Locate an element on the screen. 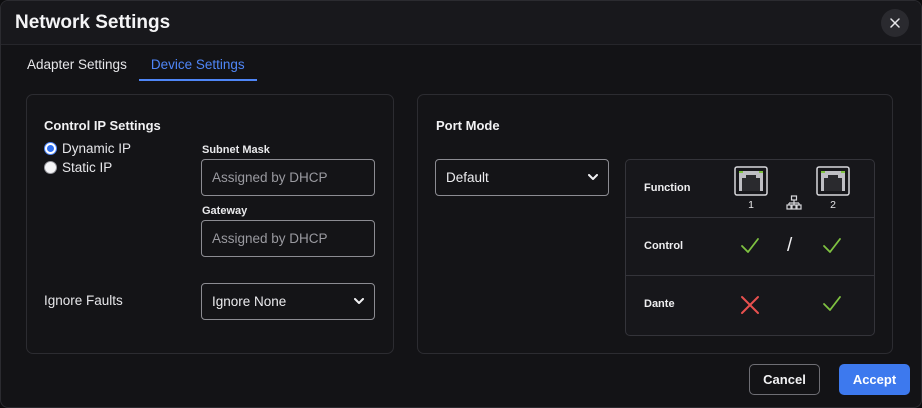  port-mode-select: Default is located at coordinates (522, 177).